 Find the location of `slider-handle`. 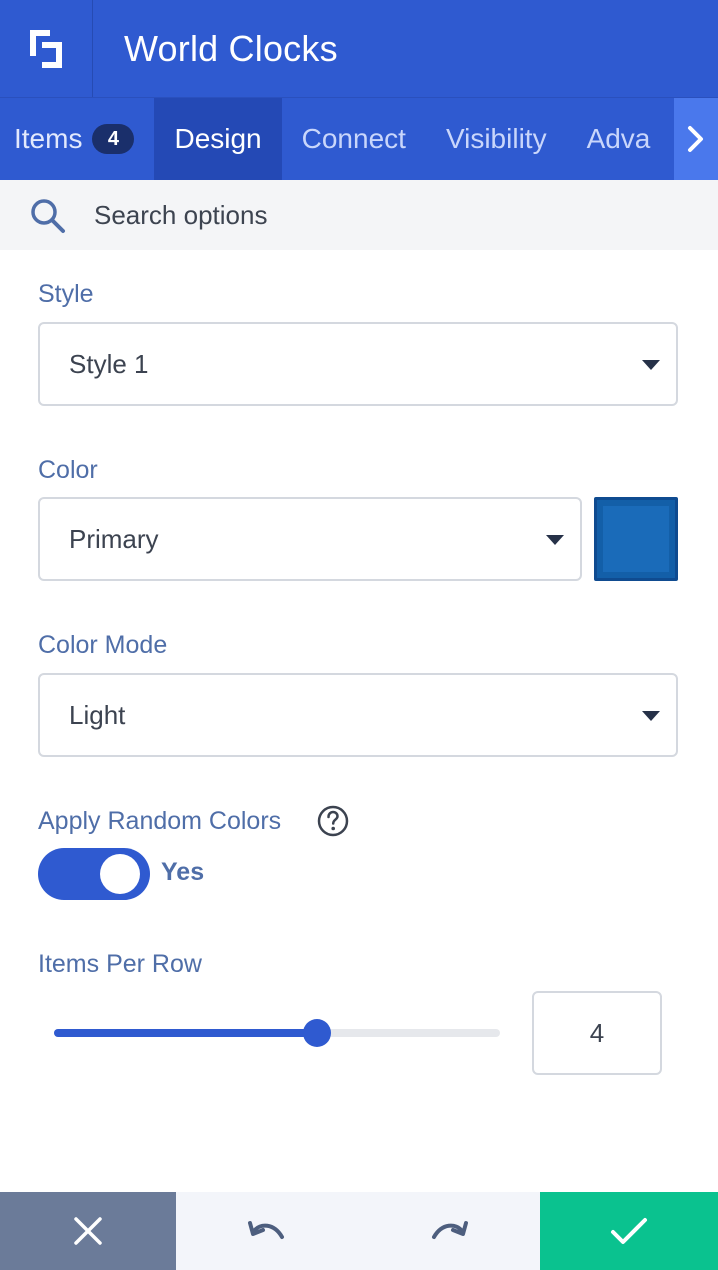

slider-handle is located at coordinates (317, 1033).